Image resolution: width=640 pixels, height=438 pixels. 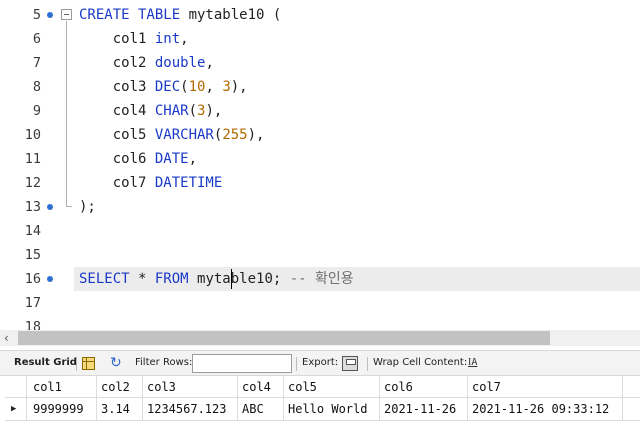 I want to click on code-line: );, so click(x=87, y=207).